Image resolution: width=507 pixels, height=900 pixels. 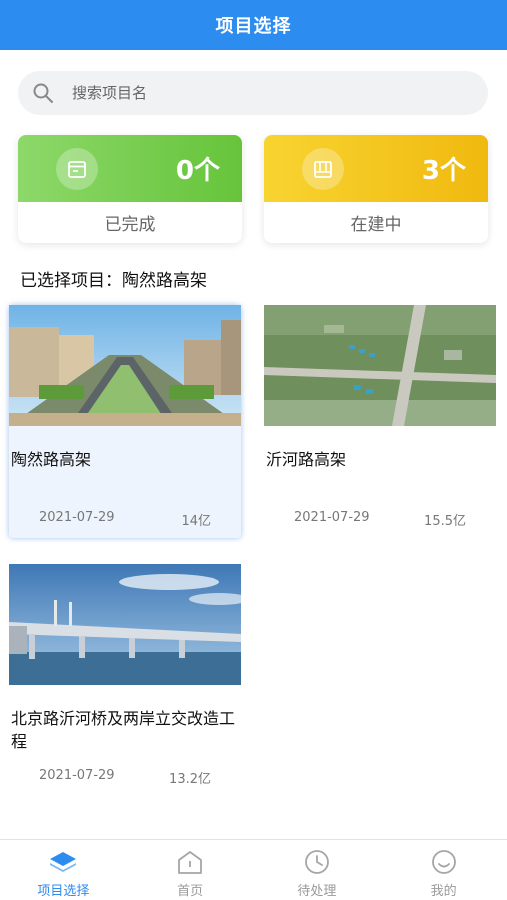 What do you see at coordinates (130, 189) in the screenshot?
I see `completed-stat-card: 0个 已完成` at bounding box center [130, 189].